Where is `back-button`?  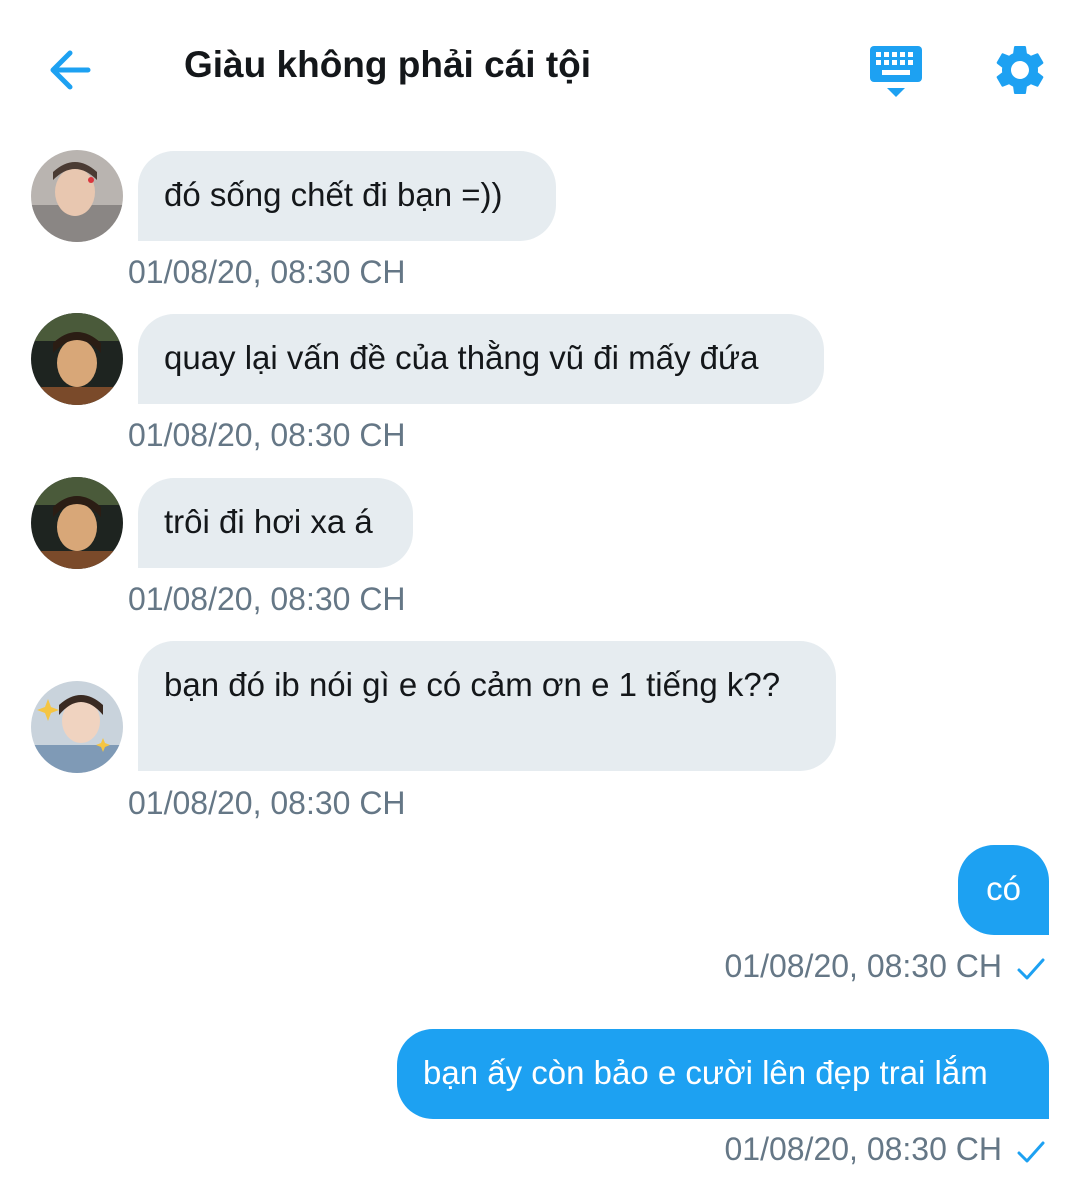
back-button is located at coordinates (72, 70).